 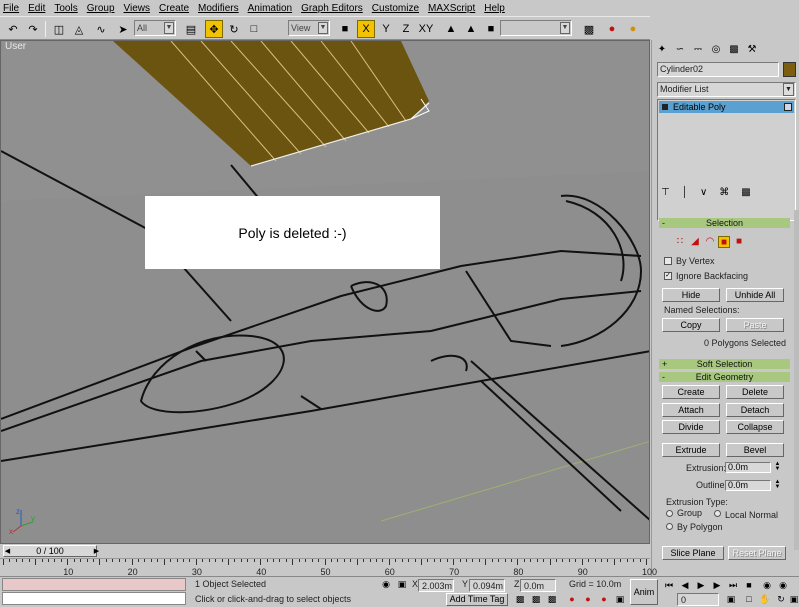 I want to click on pivot-center-icon: ■, so click(x=345, y=29).